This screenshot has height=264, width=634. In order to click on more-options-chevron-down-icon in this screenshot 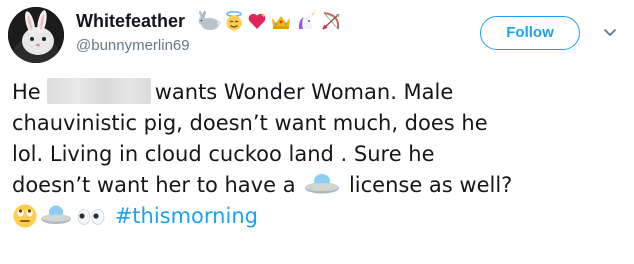, I will do `click(610, 33)`.